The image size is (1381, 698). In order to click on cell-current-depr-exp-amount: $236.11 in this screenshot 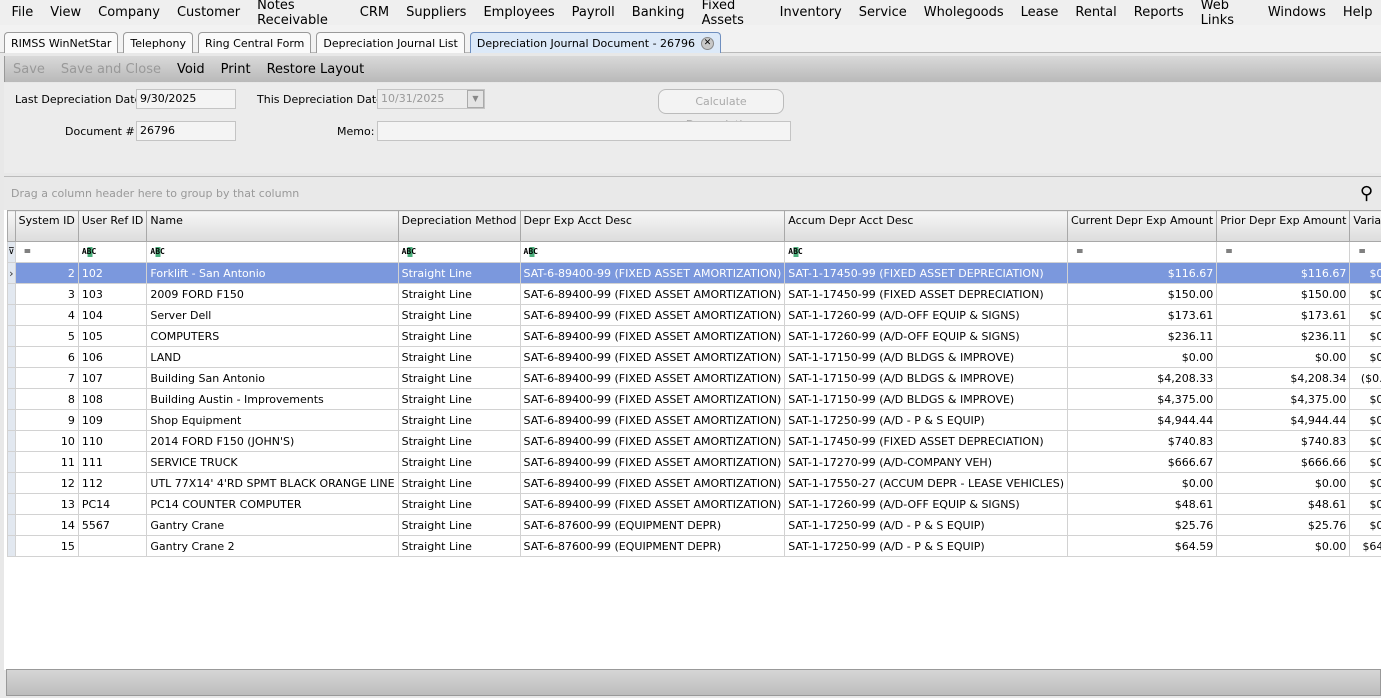, I will do `click(1142, 336)`.